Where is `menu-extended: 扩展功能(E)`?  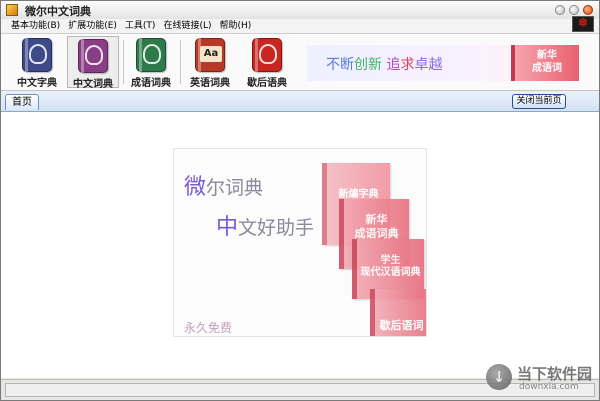 menu-extended: 扩展功能(E) is located at coordinates (92, 26).